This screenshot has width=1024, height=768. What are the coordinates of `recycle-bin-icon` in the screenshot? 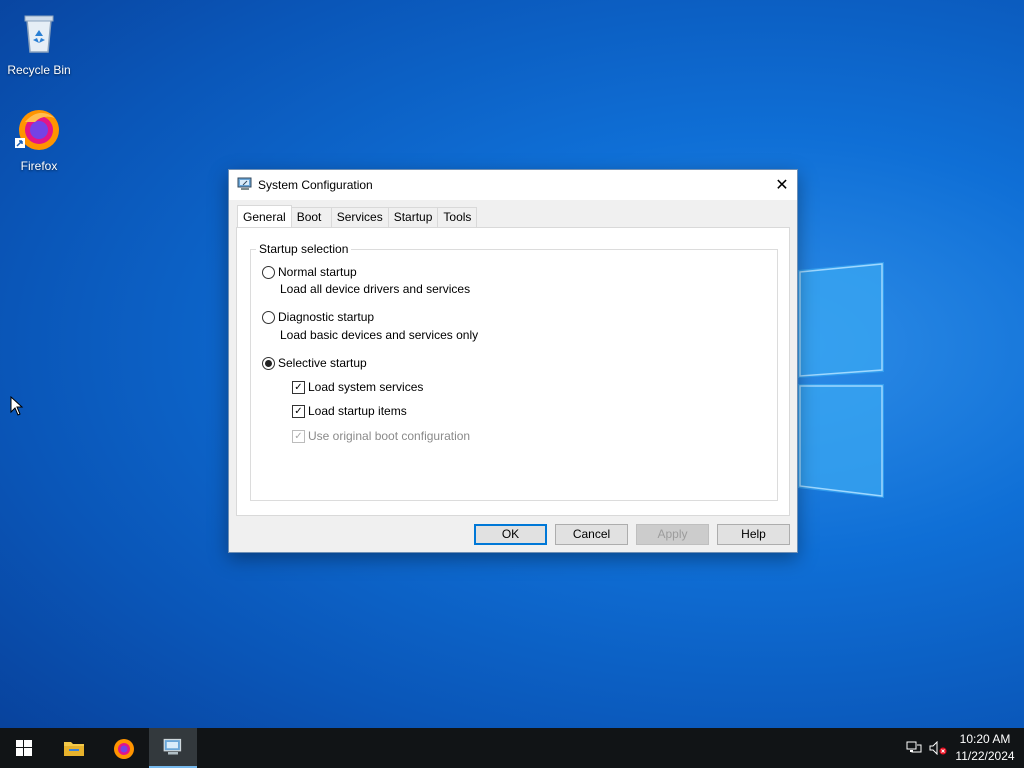 It's located at (39, 34).